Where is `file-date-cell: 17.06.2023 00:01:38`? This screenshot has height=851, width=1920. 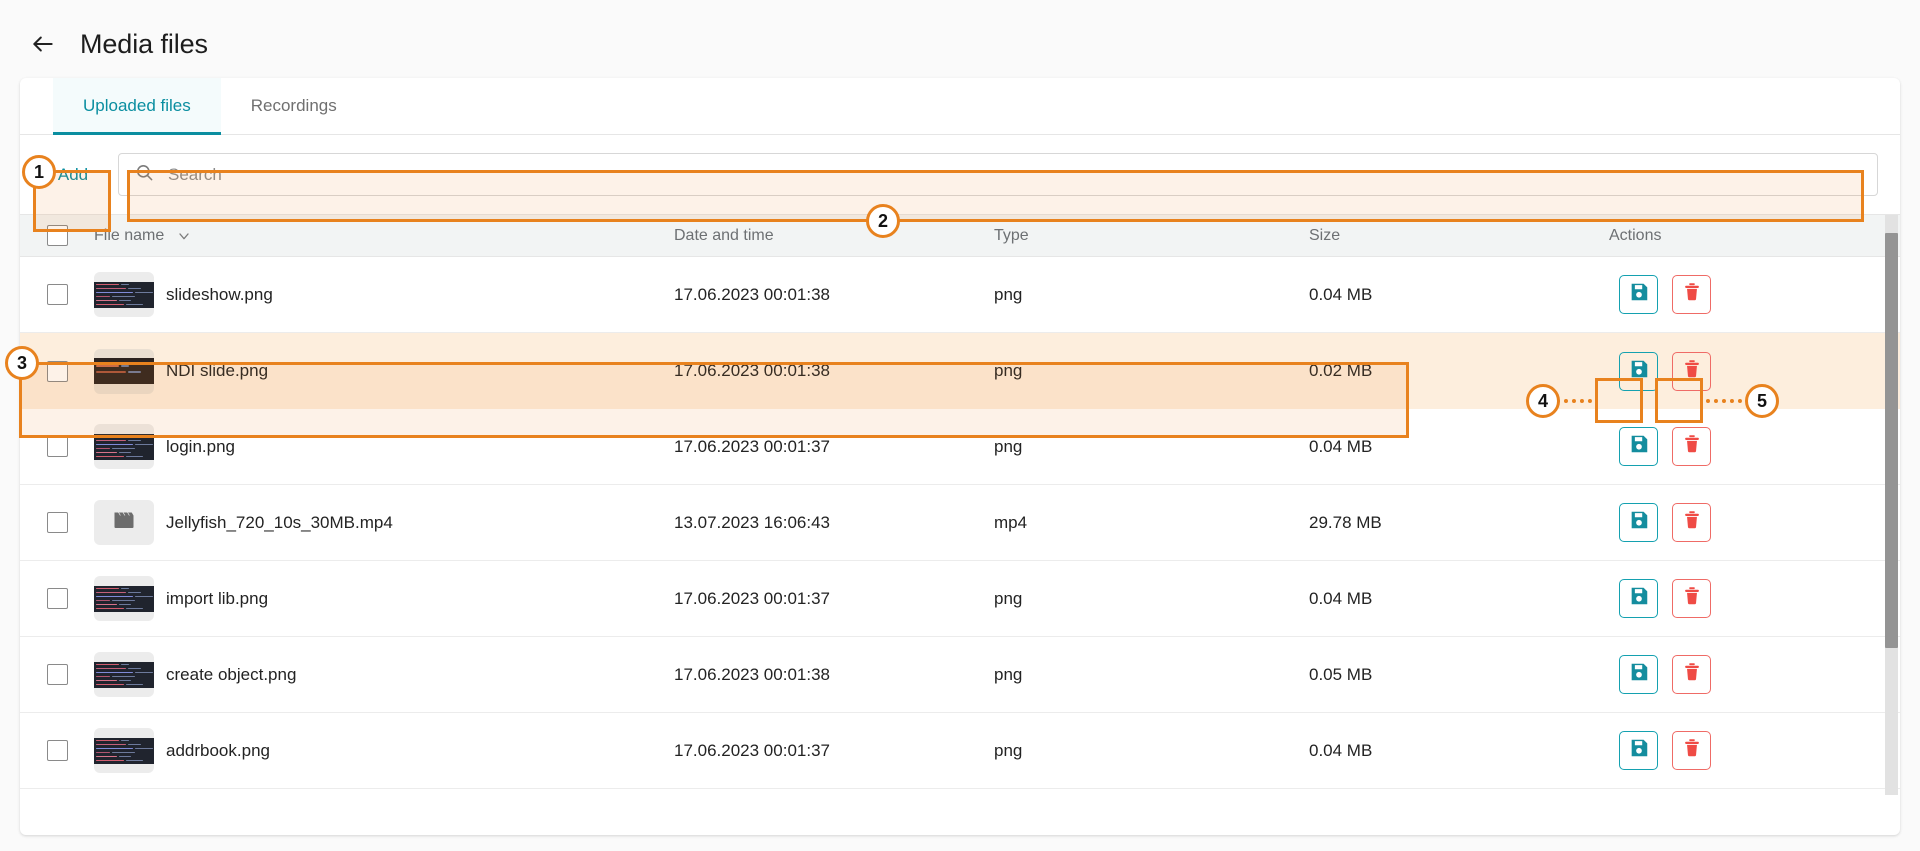
file-date-cell: 17.06.2023 00:01:38 is located at coordinates (752, 370).